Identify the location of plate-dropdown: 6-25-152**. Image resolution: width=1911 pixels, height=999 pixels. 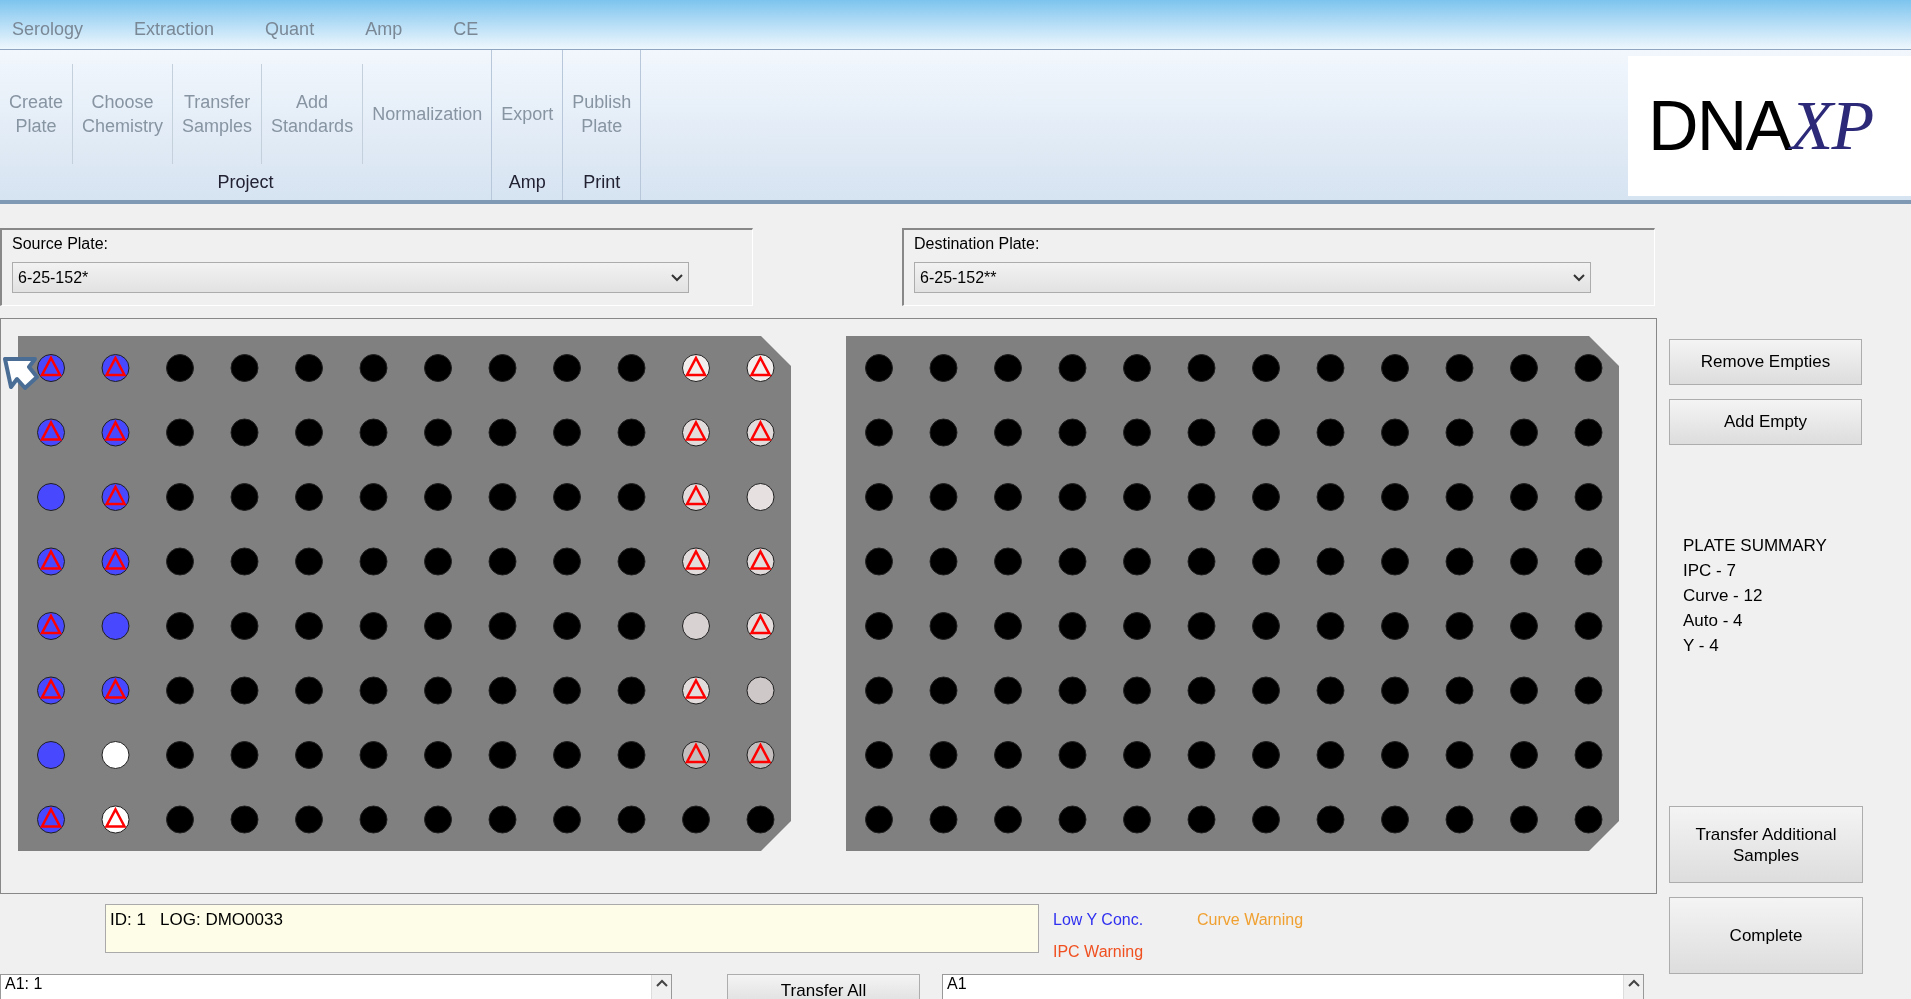
(1252, 277).